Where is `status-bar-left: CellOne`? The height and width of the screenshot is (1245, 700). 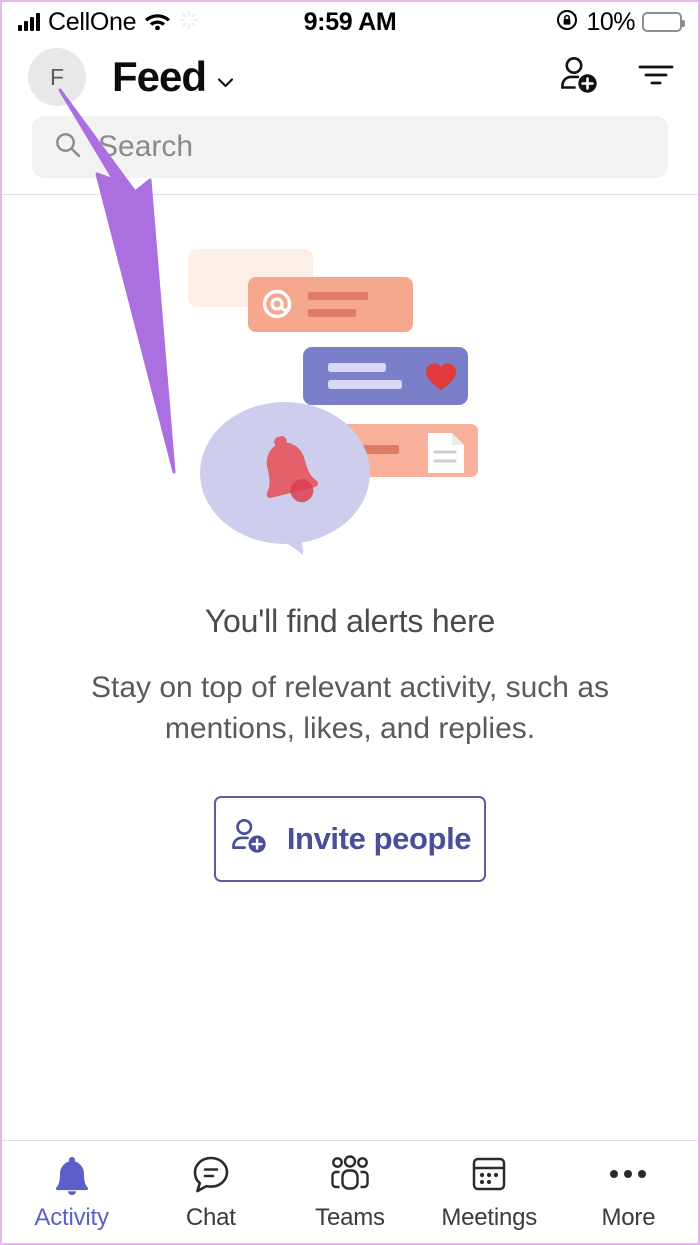
status-bar-left: CellOne is located at coordinates (108, 22).